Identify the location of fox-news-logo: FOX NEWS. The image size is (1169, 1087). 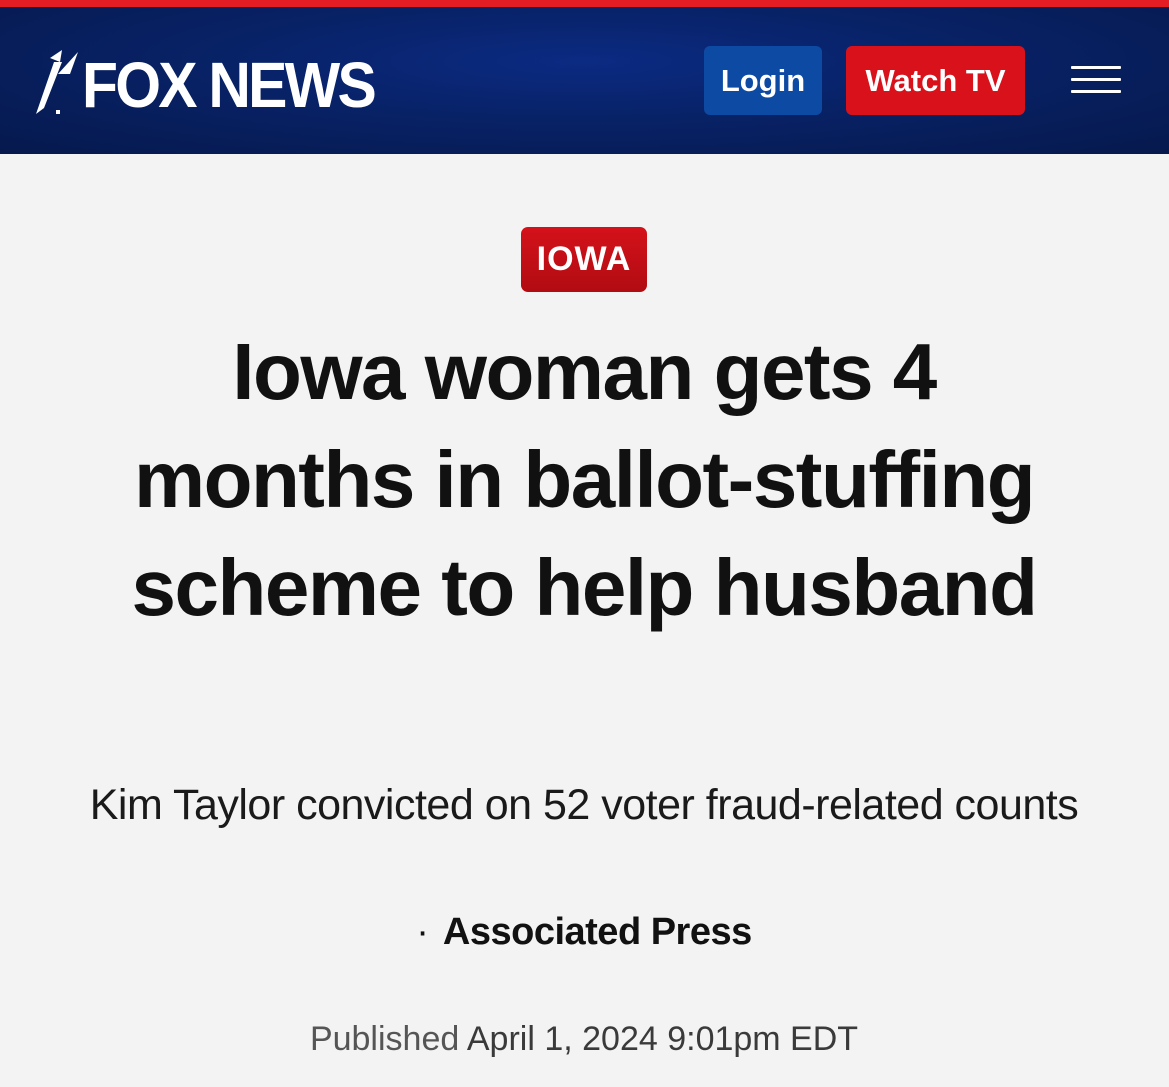
(212, 84).